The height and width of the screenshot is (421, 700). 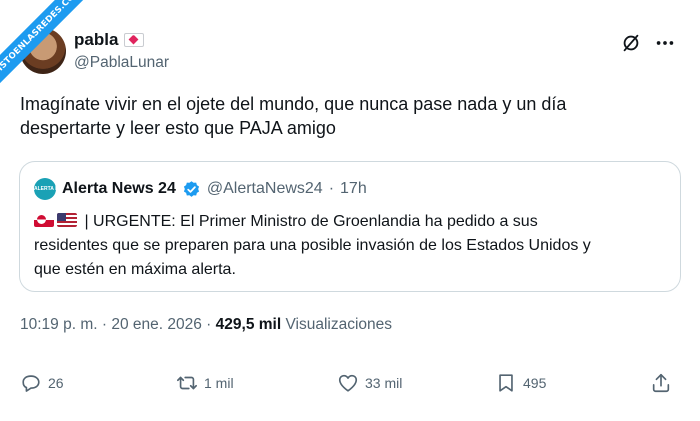 What do you see at coordinates (535, 383) in the screenshot?
I see `bookmark-count: 495` at bounding box center [535, 383].